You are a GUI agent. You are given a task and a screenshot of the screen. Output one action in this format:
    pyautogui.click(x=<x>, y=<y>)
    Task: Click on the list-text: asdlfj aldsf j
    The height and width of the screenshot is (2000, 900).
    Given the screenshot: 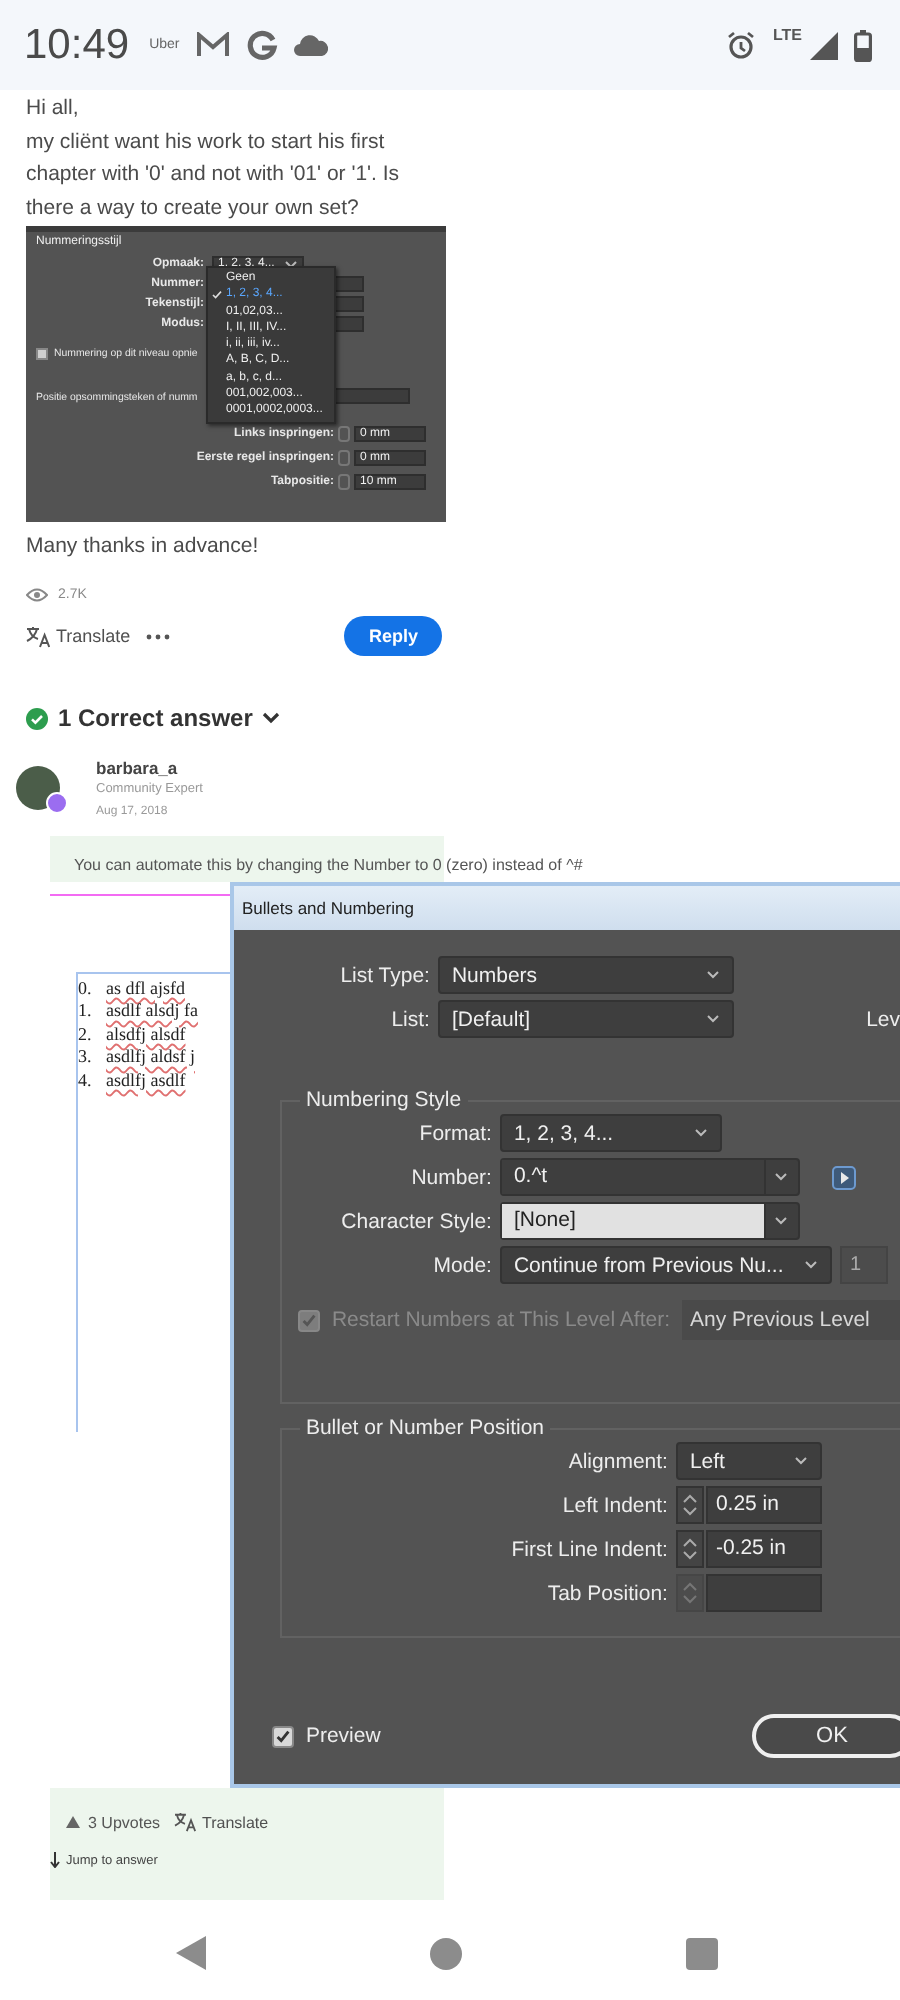 What is the action you would take?
    pyautogui.click(x=151, y=1056)
    